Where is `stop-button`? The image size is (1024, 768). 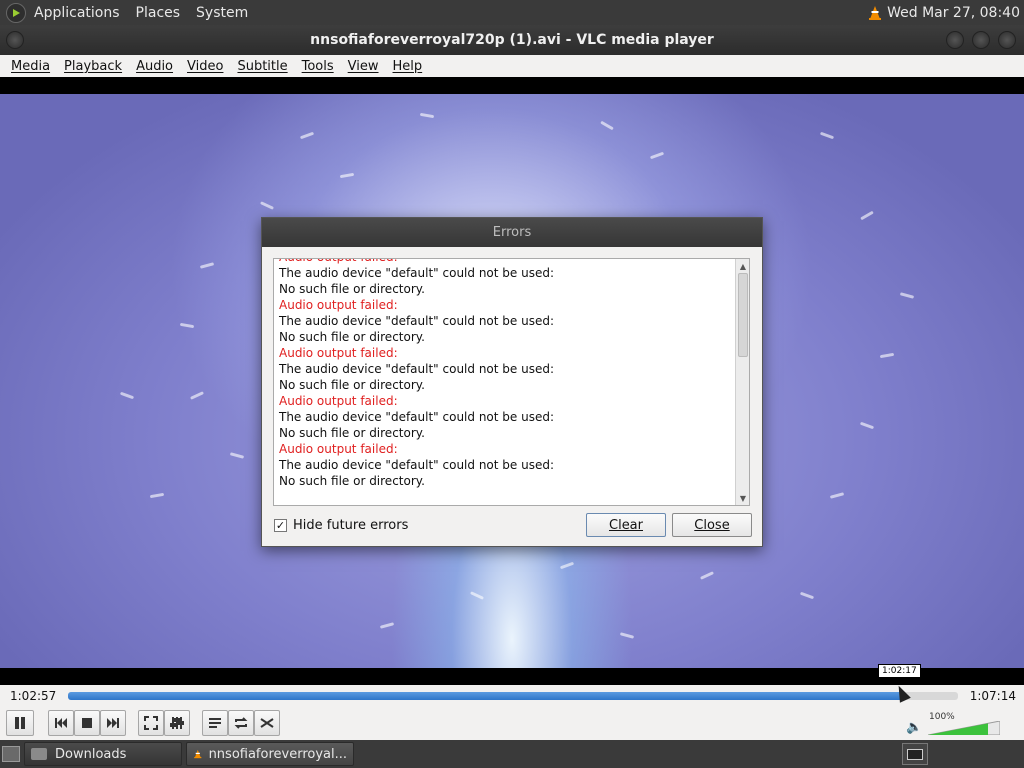
stop-button is located at coordinates (87, 723).